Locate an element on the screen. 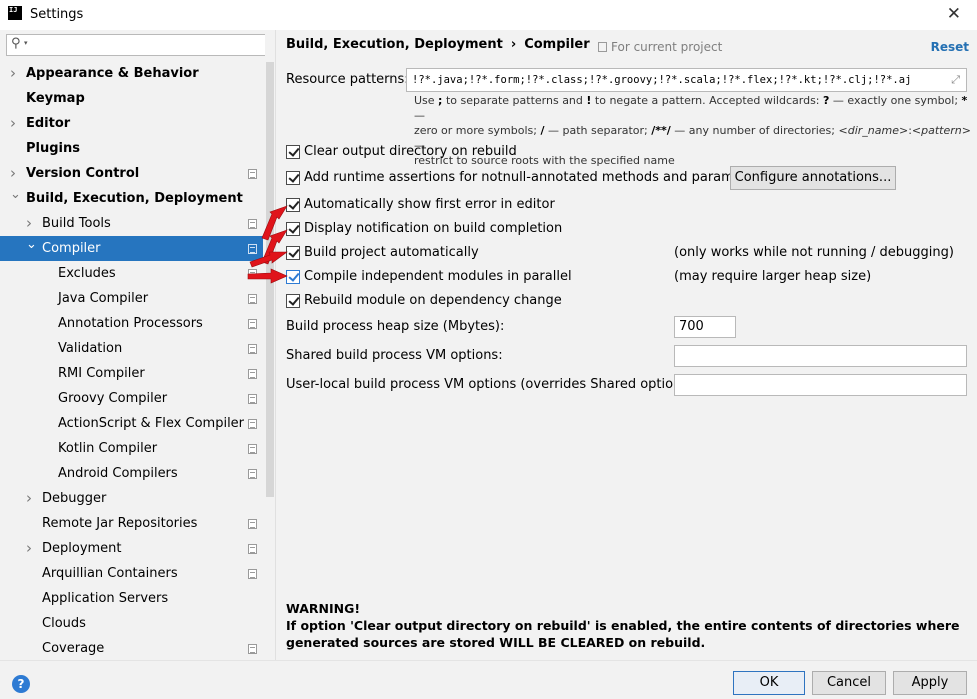 Image resolution: width=977 pixels, height=699 pixels. sidebar-item-arquillian-containers: Arquillian Containers is located at coordinates (131, 573).